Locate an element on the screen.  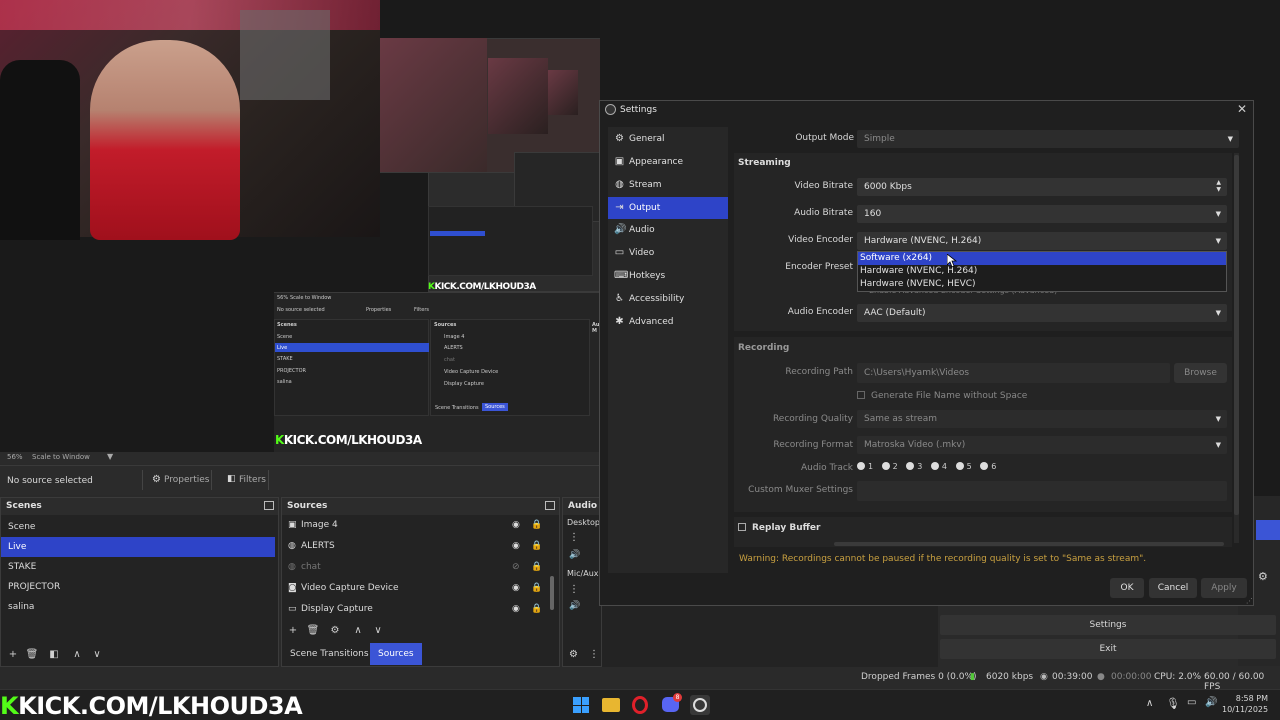
source-item: ◍ chat ⊘ 🔒 is located at coordinates (420, 567).